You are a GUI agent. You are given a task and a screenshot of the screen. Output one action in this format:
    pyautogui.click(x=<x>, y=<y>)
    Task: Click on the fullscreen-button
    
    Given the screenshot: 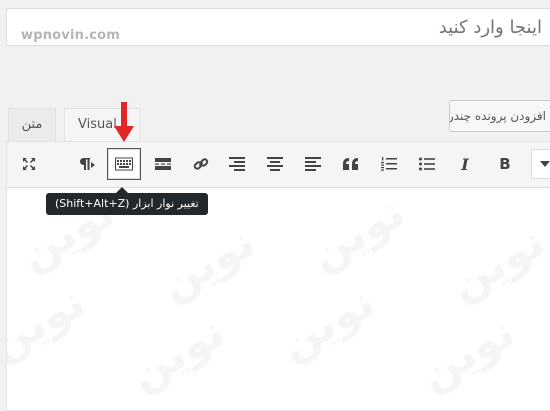 What is the action you would take?
    pyautogui.click(x=29, y=164)
    